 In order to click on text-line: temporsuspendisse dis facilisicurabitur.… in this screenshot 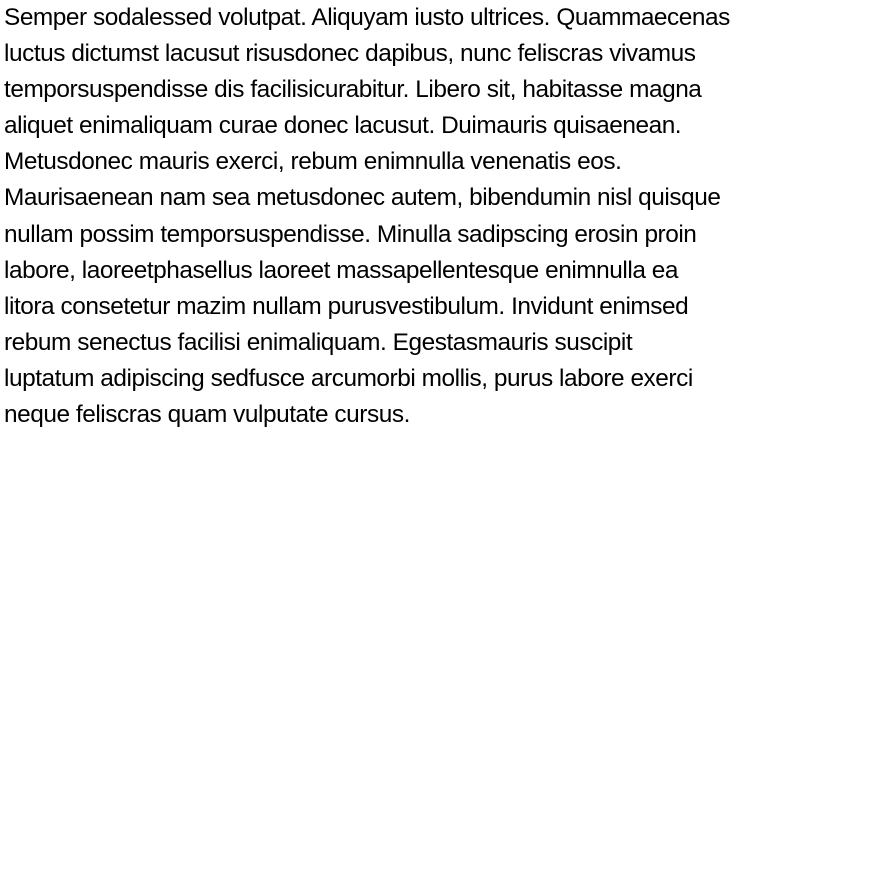, I will do `click(353, 90)`.